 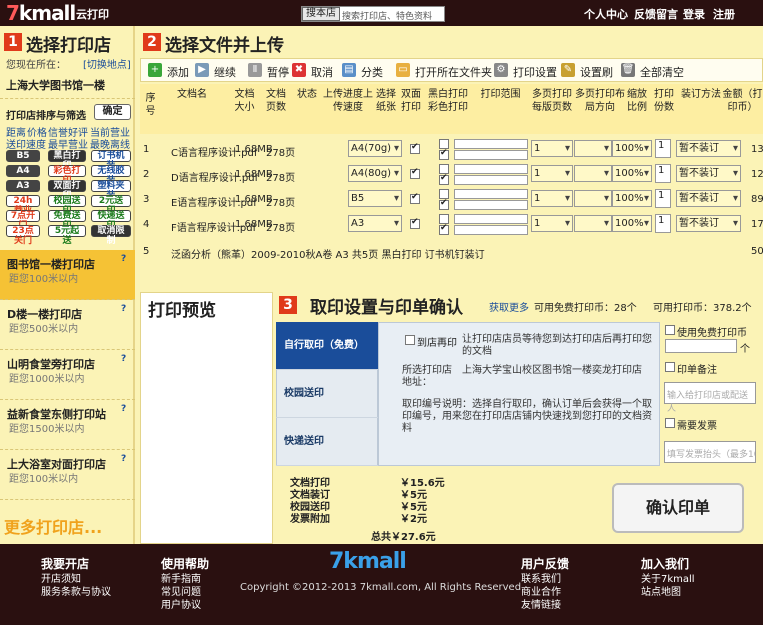 I want to click on free-coins-input, so click(x=701, y=346).